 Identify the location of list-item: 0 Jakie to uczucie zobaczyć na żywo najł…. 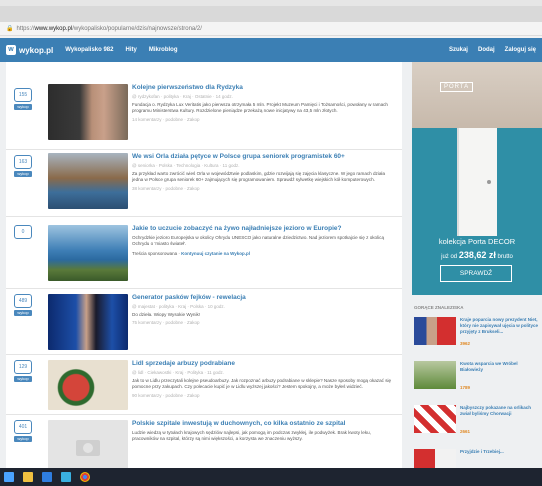
(204, 253).